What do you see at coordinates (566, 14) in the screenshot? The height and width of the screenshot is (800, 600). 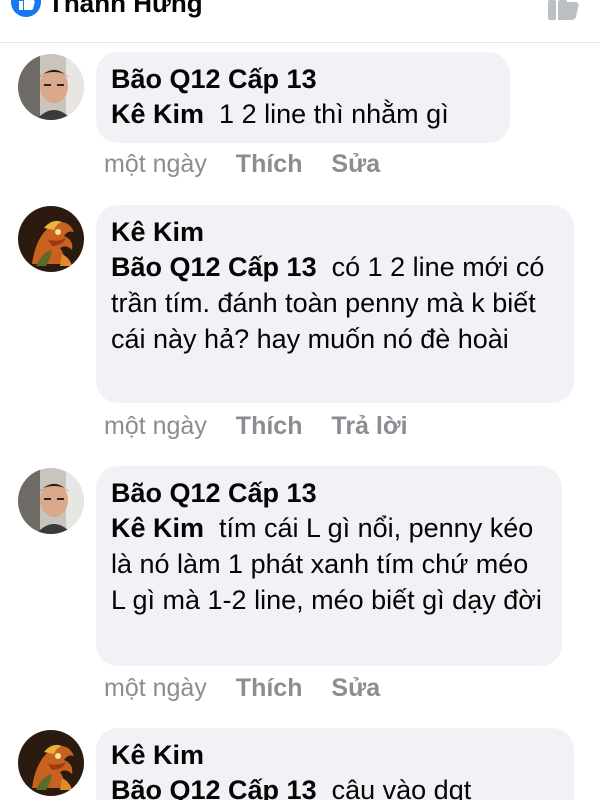 I see `thumbs-up-icon` at bounding box center [566, 14].